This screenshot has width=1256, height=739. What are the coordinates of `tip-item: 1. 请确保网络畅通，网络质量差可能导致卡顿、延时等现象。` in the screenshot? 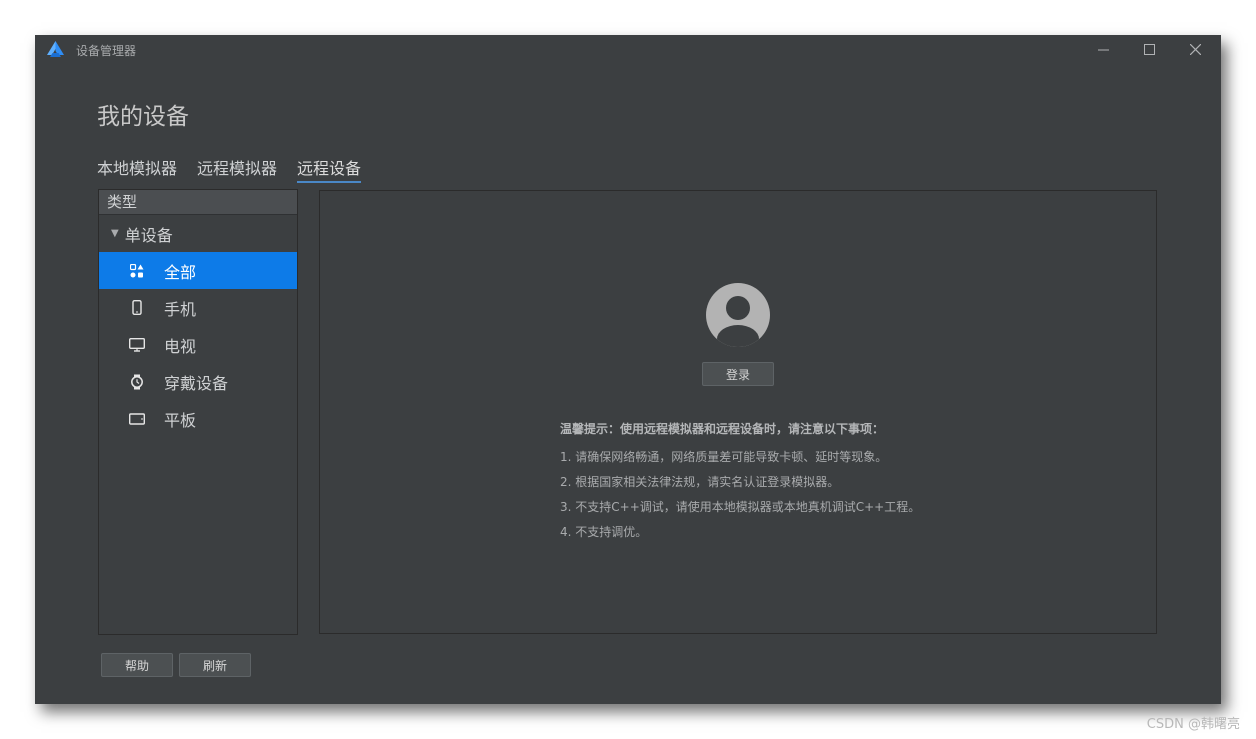 It's located at (724, 457).